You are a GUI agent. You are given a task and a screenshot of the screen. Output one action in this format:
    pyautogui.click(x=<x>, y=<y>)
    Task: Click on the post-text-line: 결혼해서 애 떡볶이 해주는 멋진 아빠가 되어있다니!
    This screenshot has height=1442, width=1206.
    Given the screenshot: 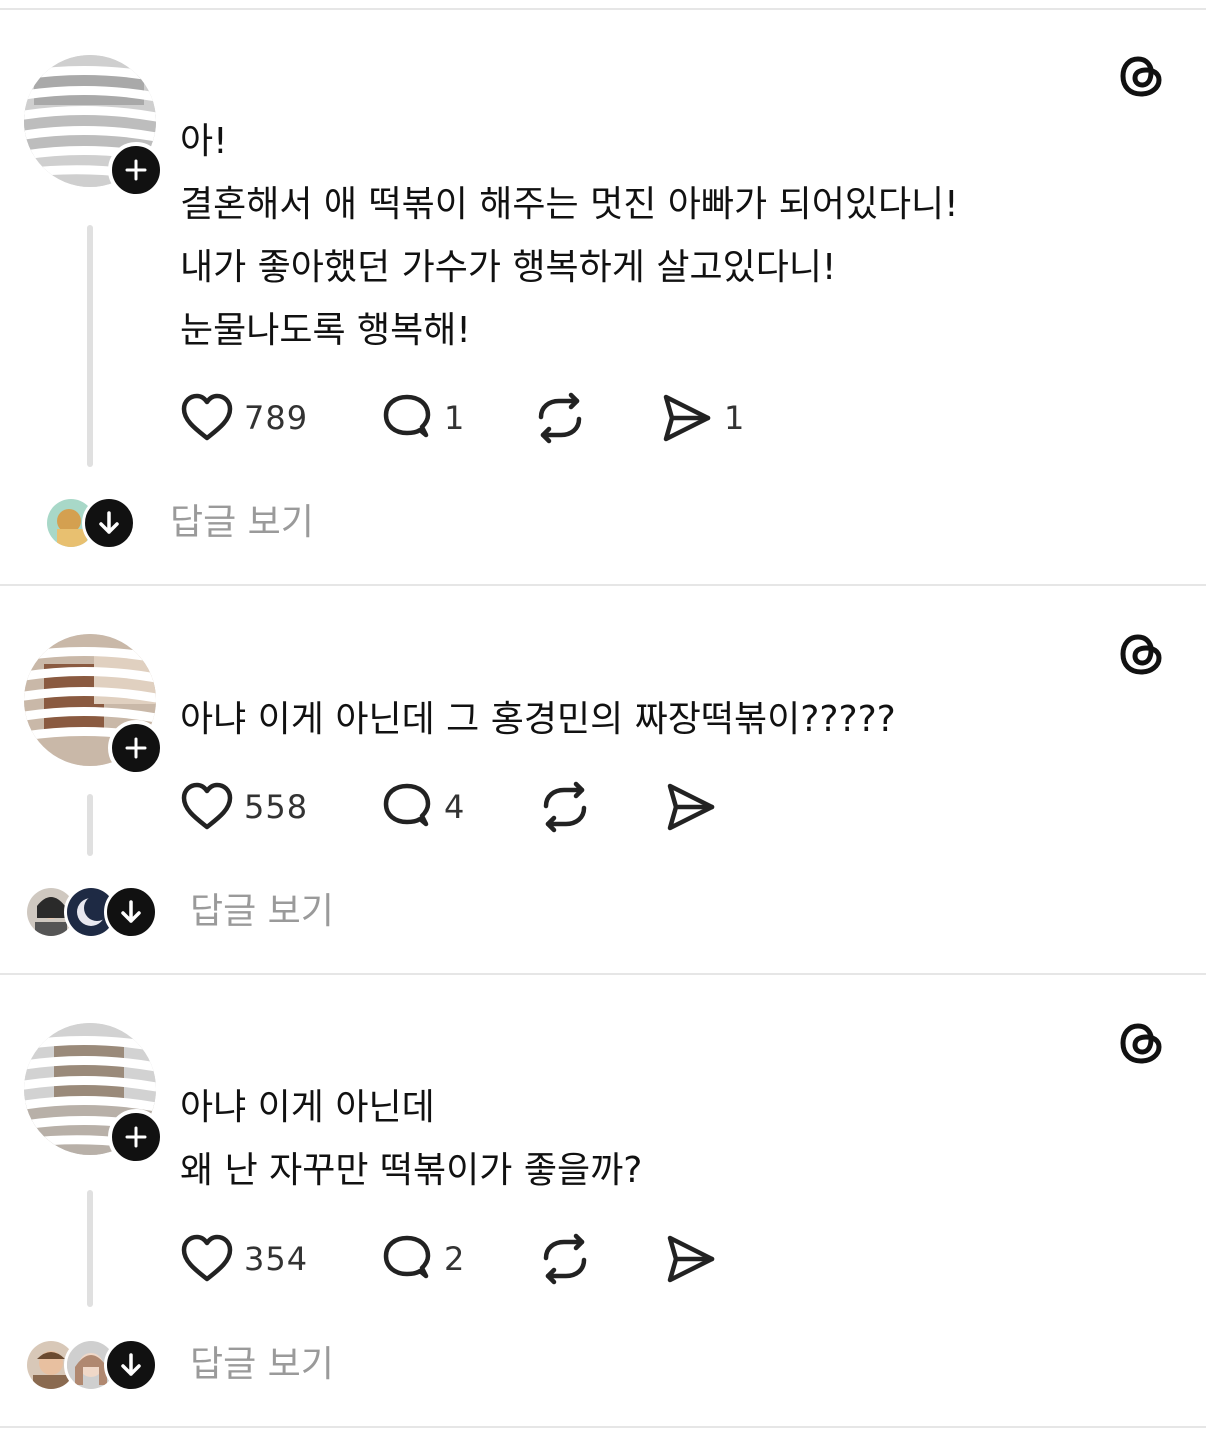 What is the action you would take?
    pyautogui.click(x=569, y=204)
    